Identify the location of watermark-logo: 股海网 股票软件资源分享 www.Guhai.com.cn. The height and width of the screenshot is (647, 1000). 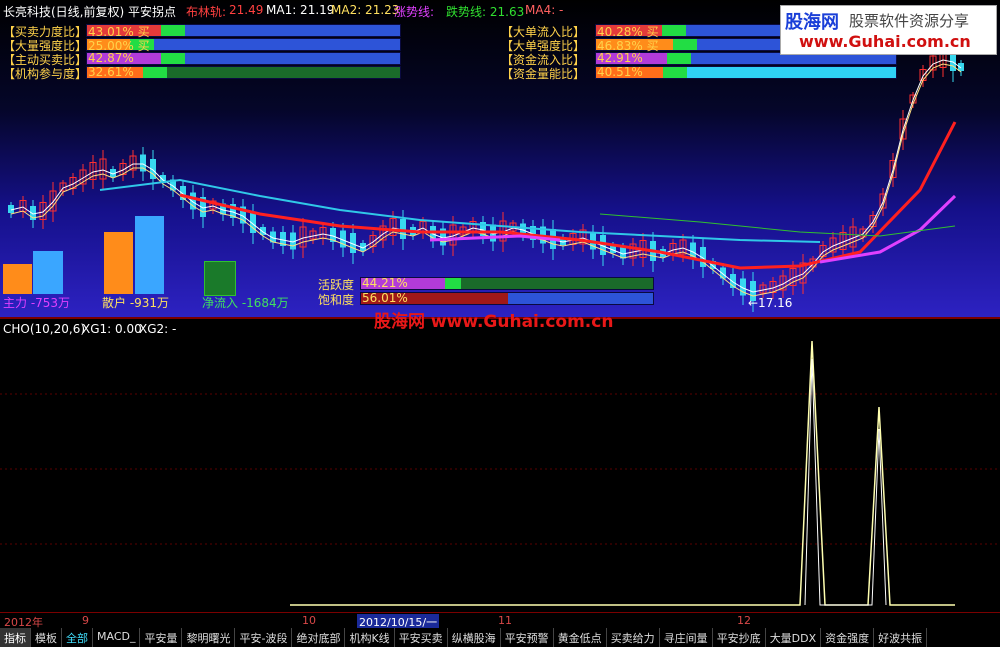
(888, 30).